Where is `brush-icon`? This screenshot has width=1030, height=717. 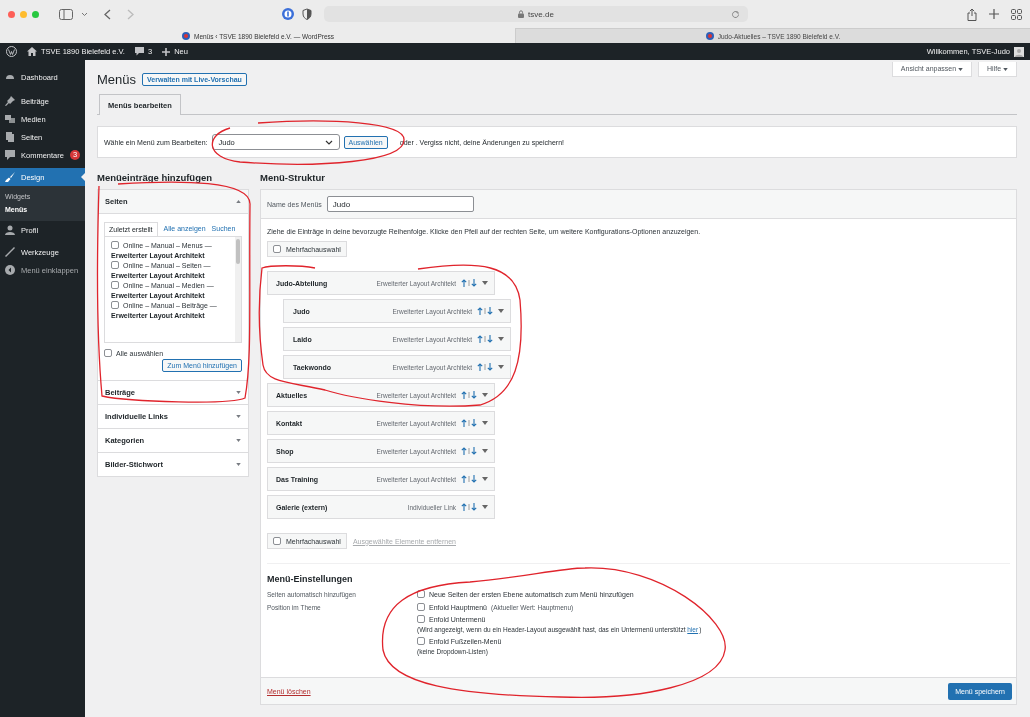 brush-icon is located at coordinates (10, 177).